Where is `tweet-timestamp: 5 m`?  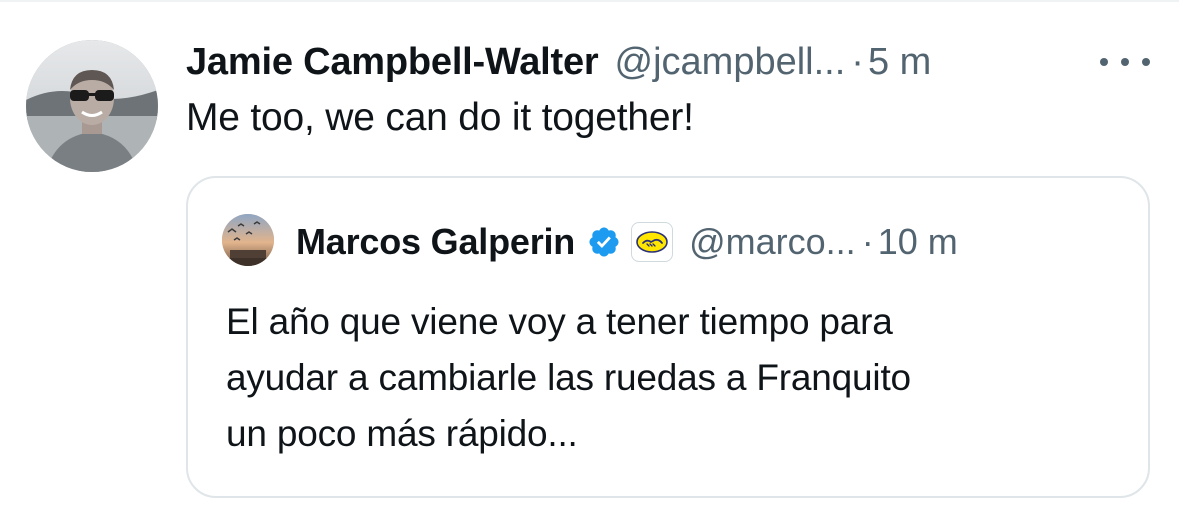
tweet-timestamp: 5 m is located at coordinates (899, 62).